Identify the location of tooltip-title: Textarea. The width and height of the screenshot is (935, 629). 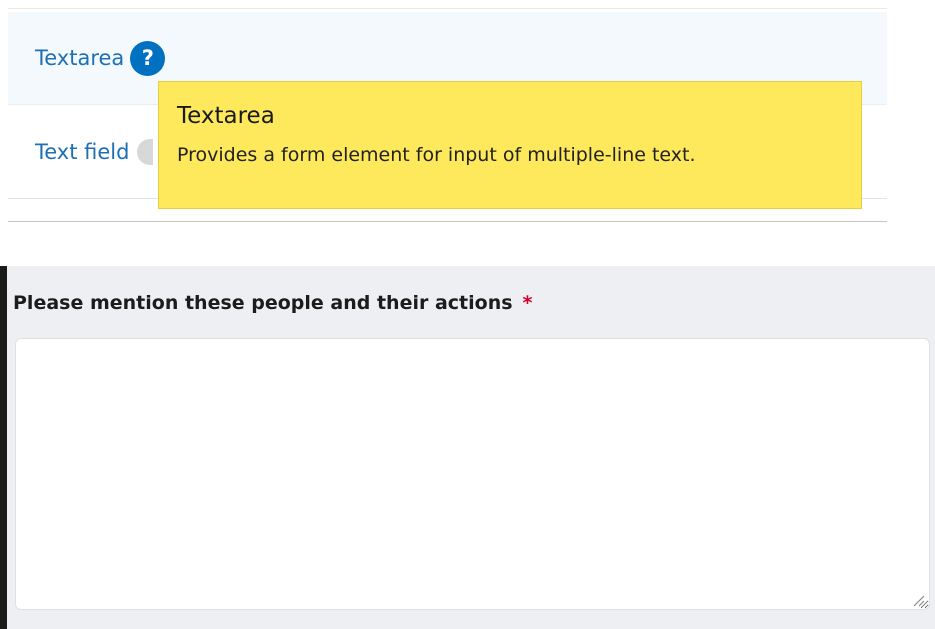
(226, 116).